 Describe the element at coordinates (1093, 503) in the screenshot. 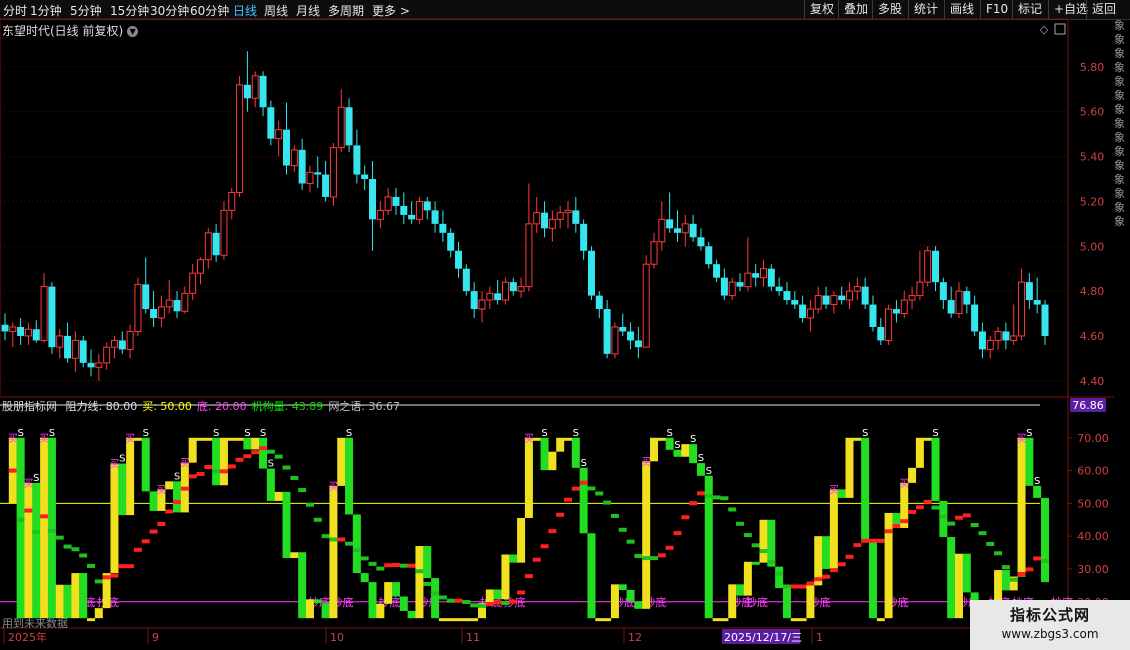

I see `ind-tick-label: 50.00` at that location.